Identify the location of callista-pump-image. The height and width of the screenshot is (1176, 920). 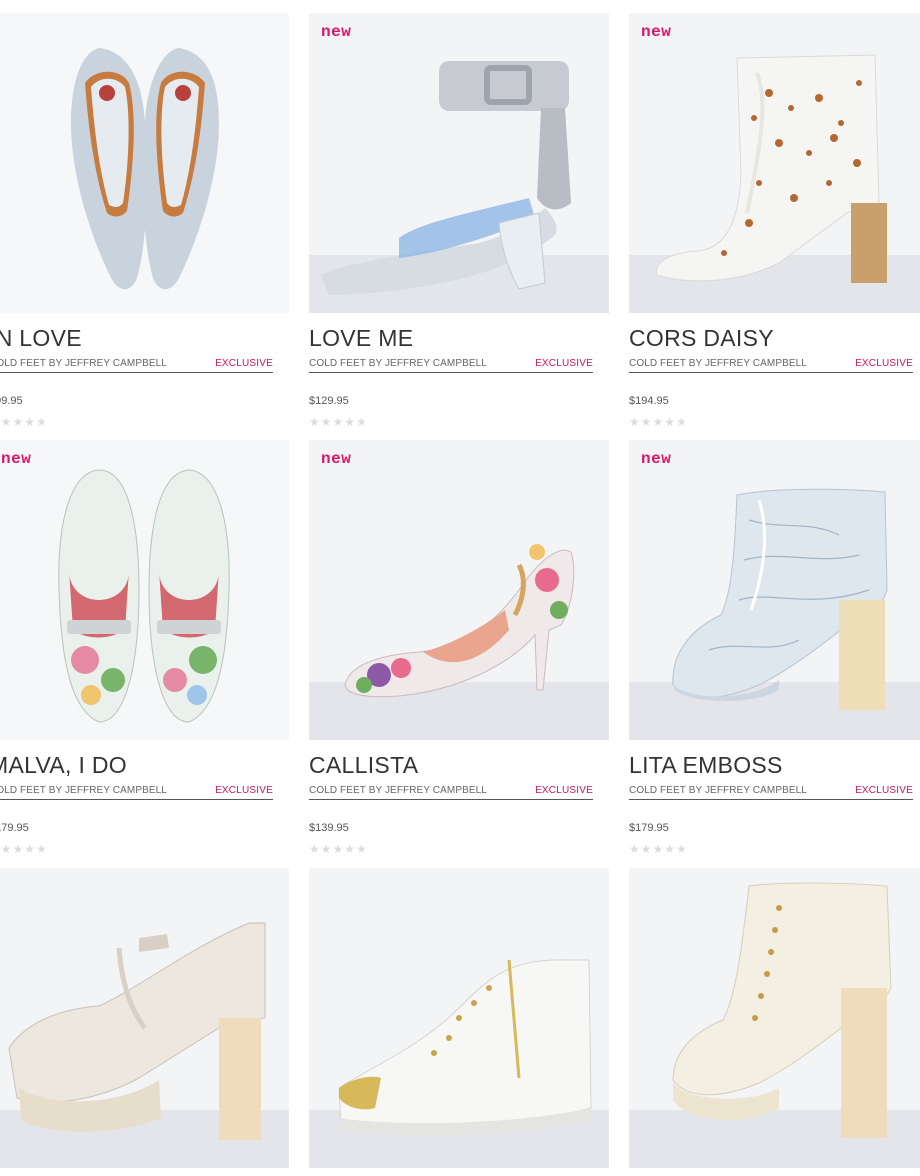
(459, 621).